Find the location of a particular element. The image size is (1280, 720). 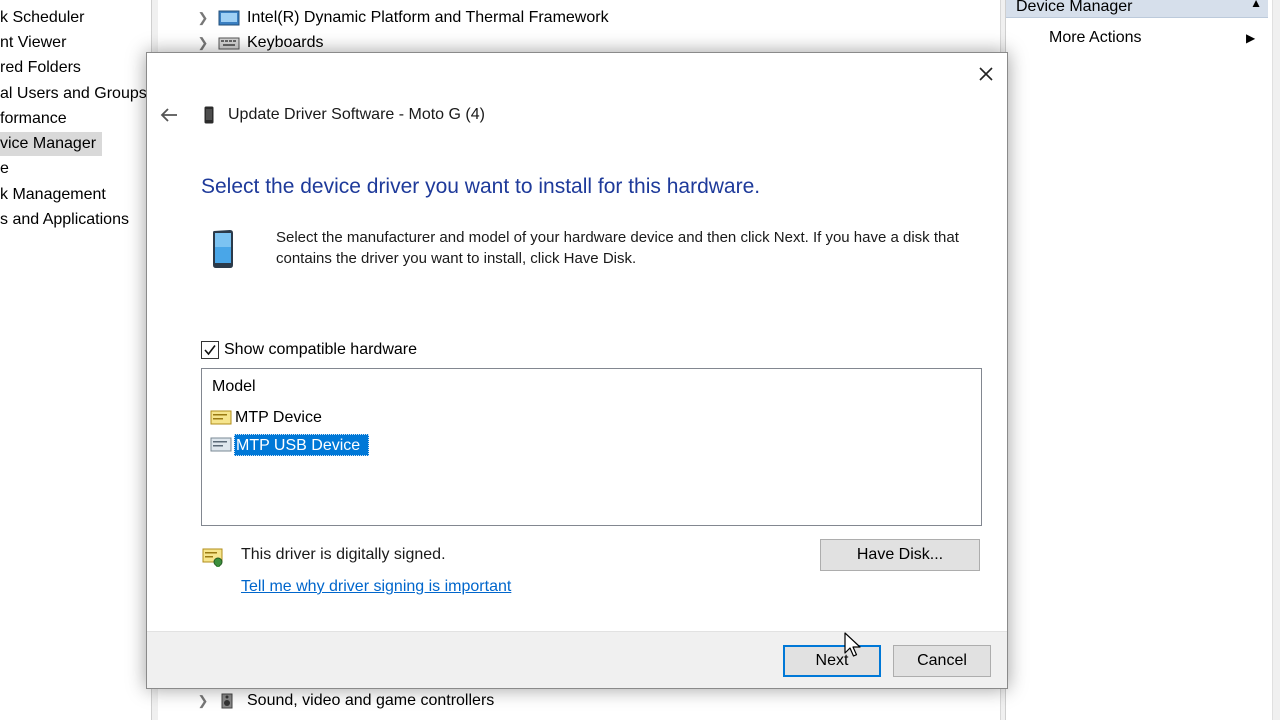

nav-item-task-scheduler: k Scheduler is located at coordinates (42, 18).